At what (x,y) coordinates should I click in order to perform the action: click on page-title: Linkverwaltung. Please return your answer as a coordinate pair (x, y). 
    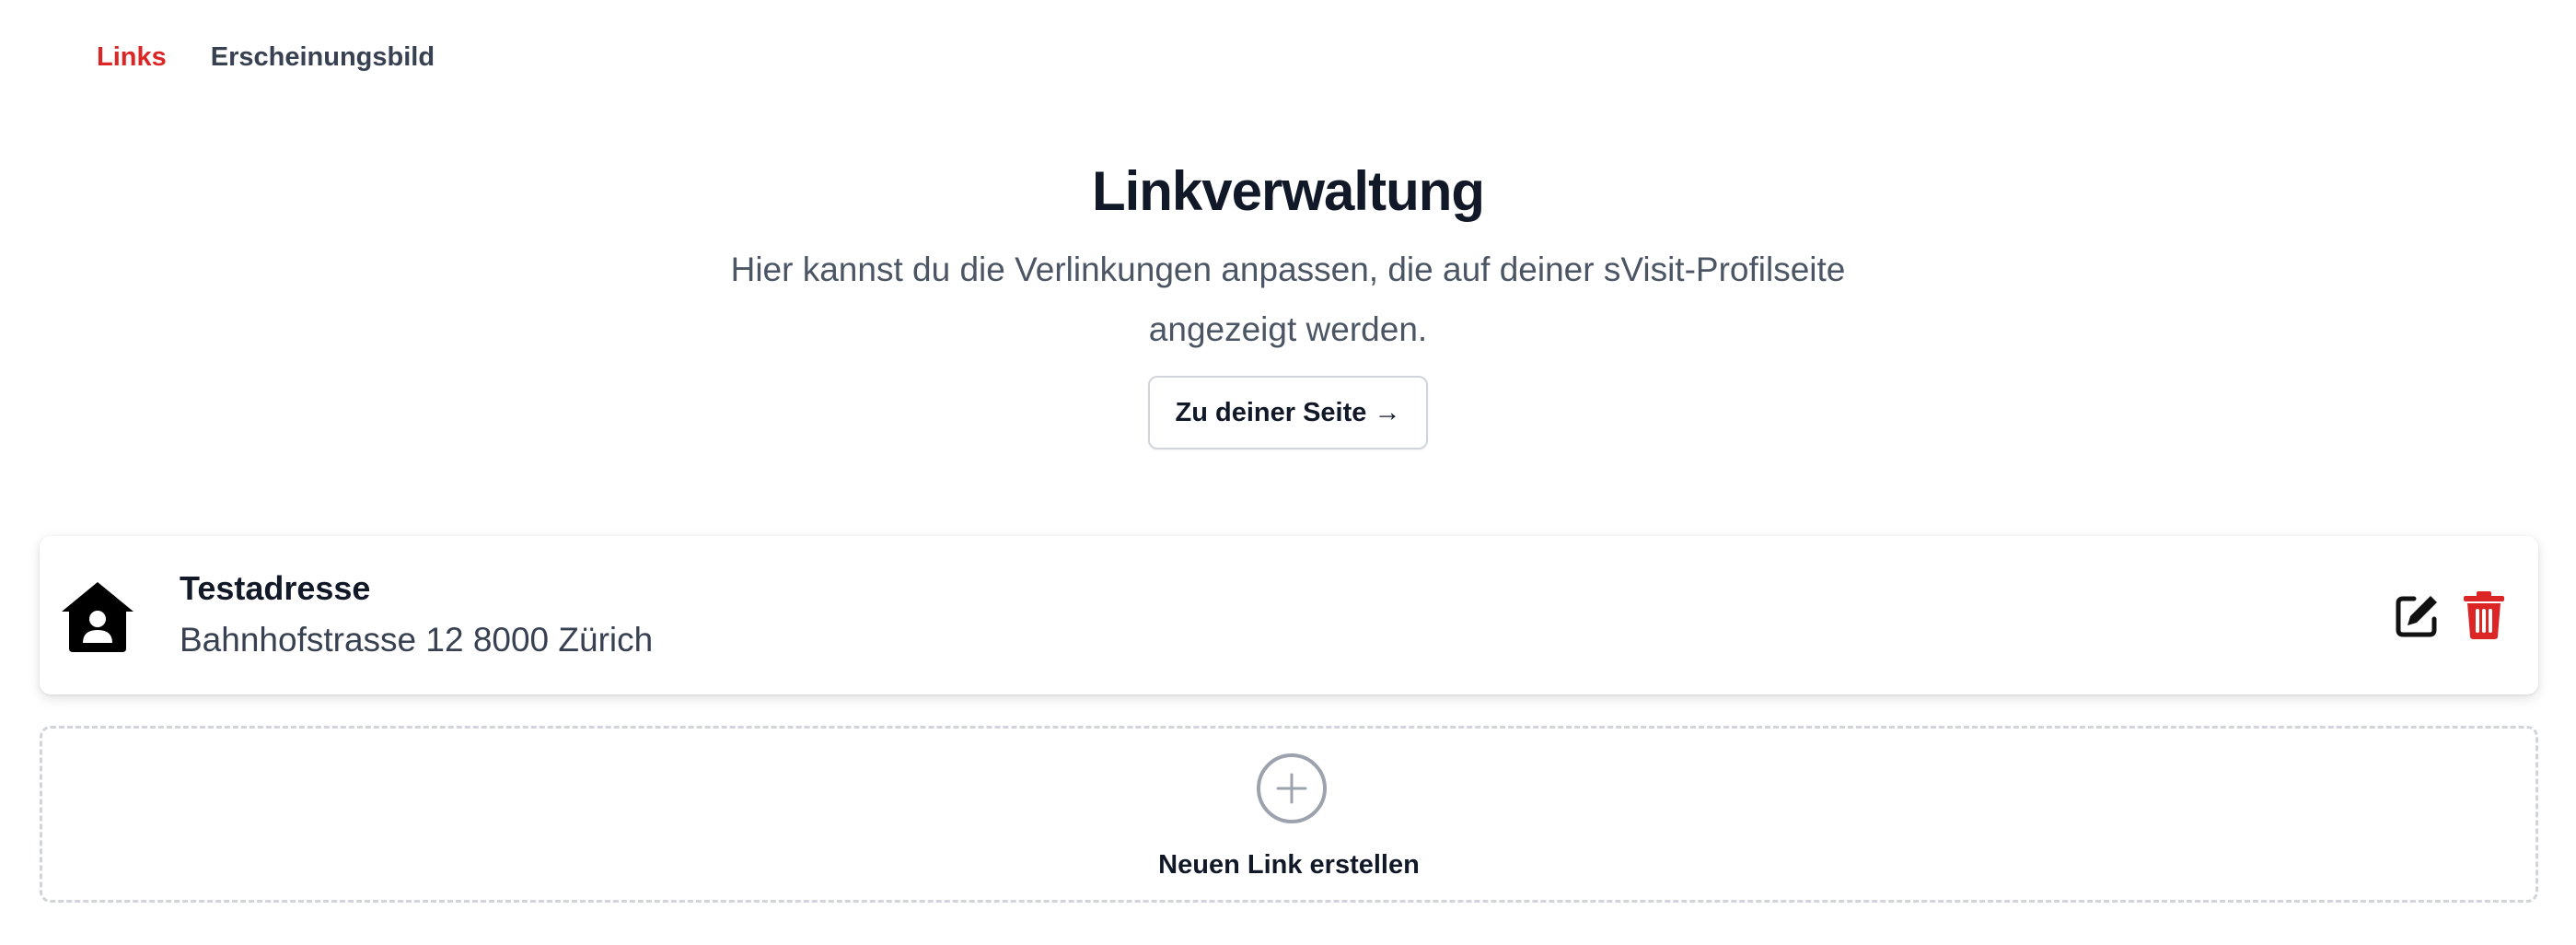
    Looking at the image, I should click on (1288, 191).